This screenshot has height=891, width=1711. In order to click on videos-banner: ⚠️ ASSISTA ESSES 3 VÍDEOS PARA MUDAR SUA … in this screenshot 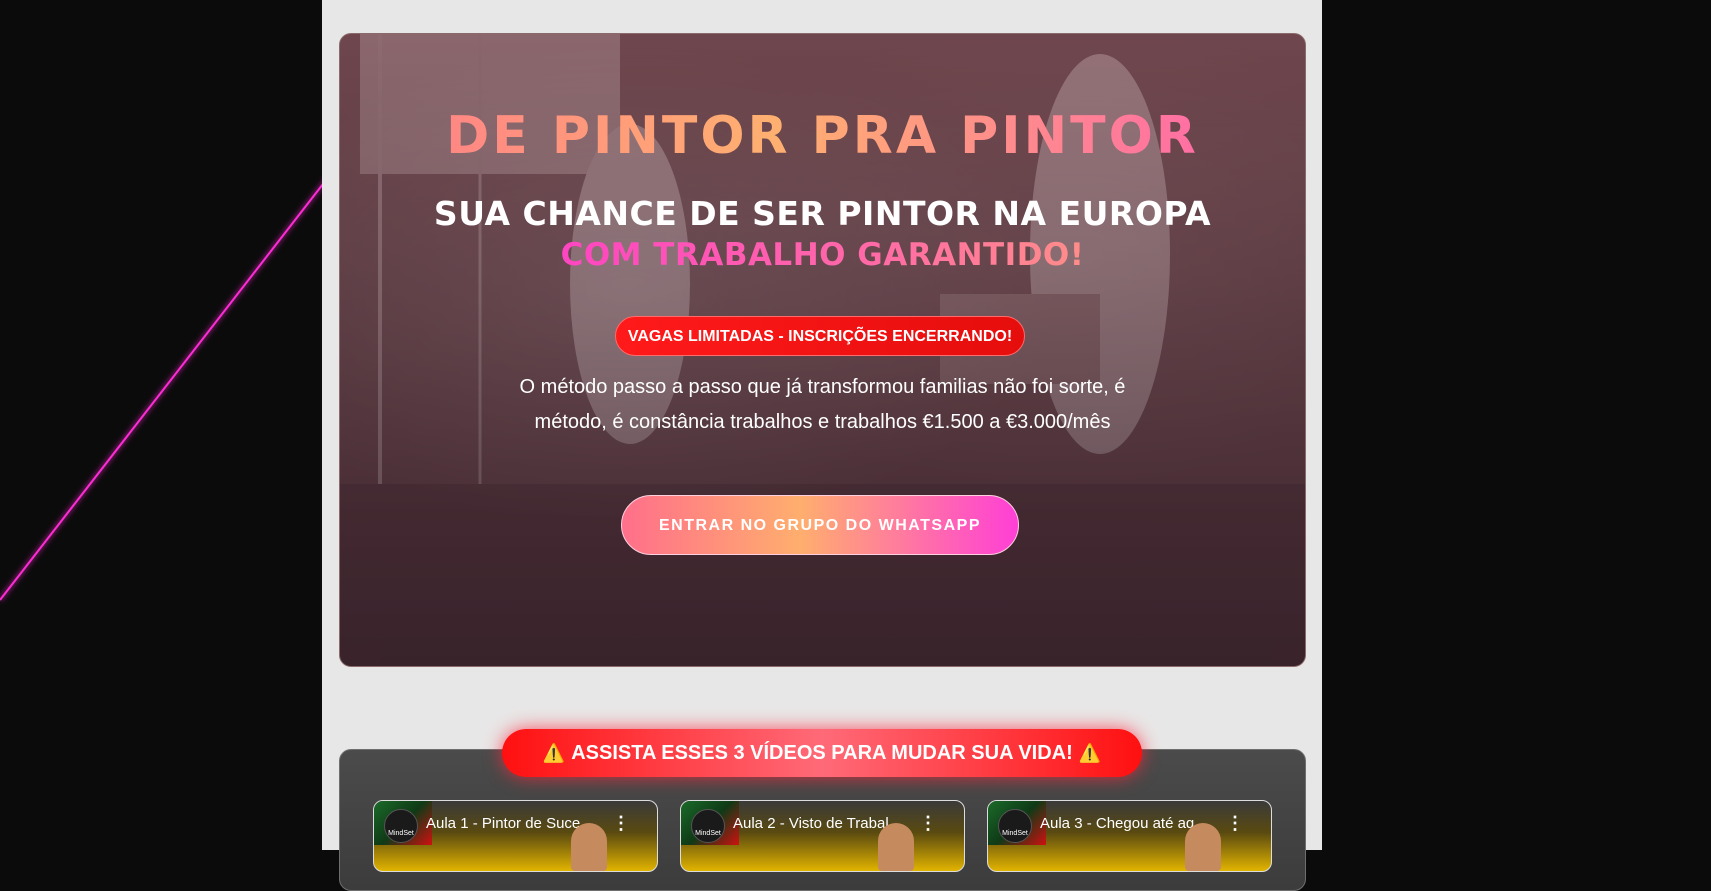, I will do `click(822, 753)`.